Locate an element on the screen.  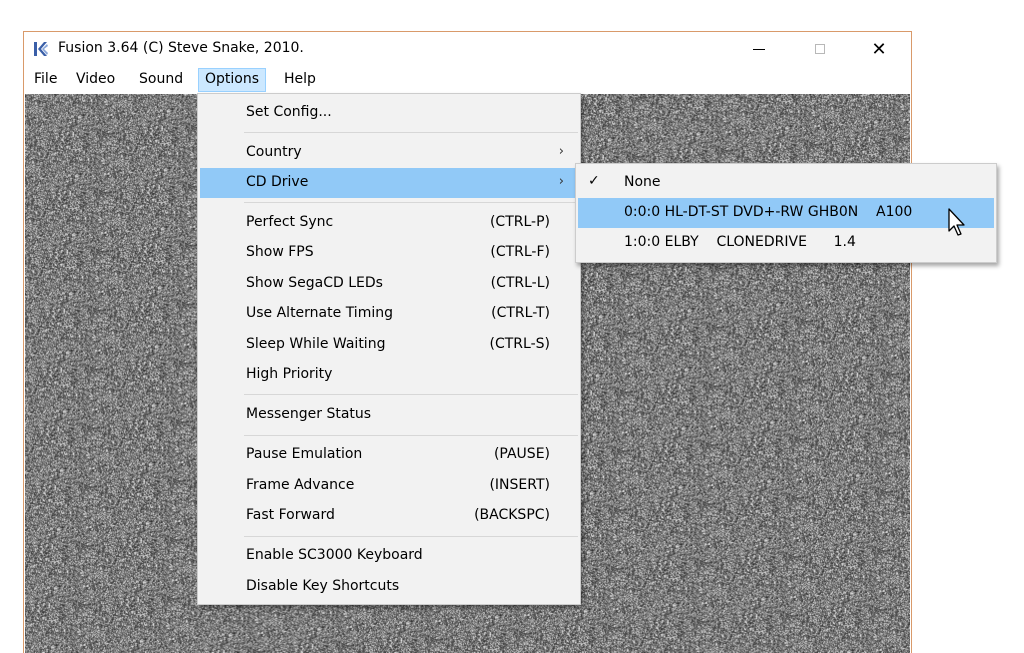
maximize-icon is located at coordinates (820, 49).